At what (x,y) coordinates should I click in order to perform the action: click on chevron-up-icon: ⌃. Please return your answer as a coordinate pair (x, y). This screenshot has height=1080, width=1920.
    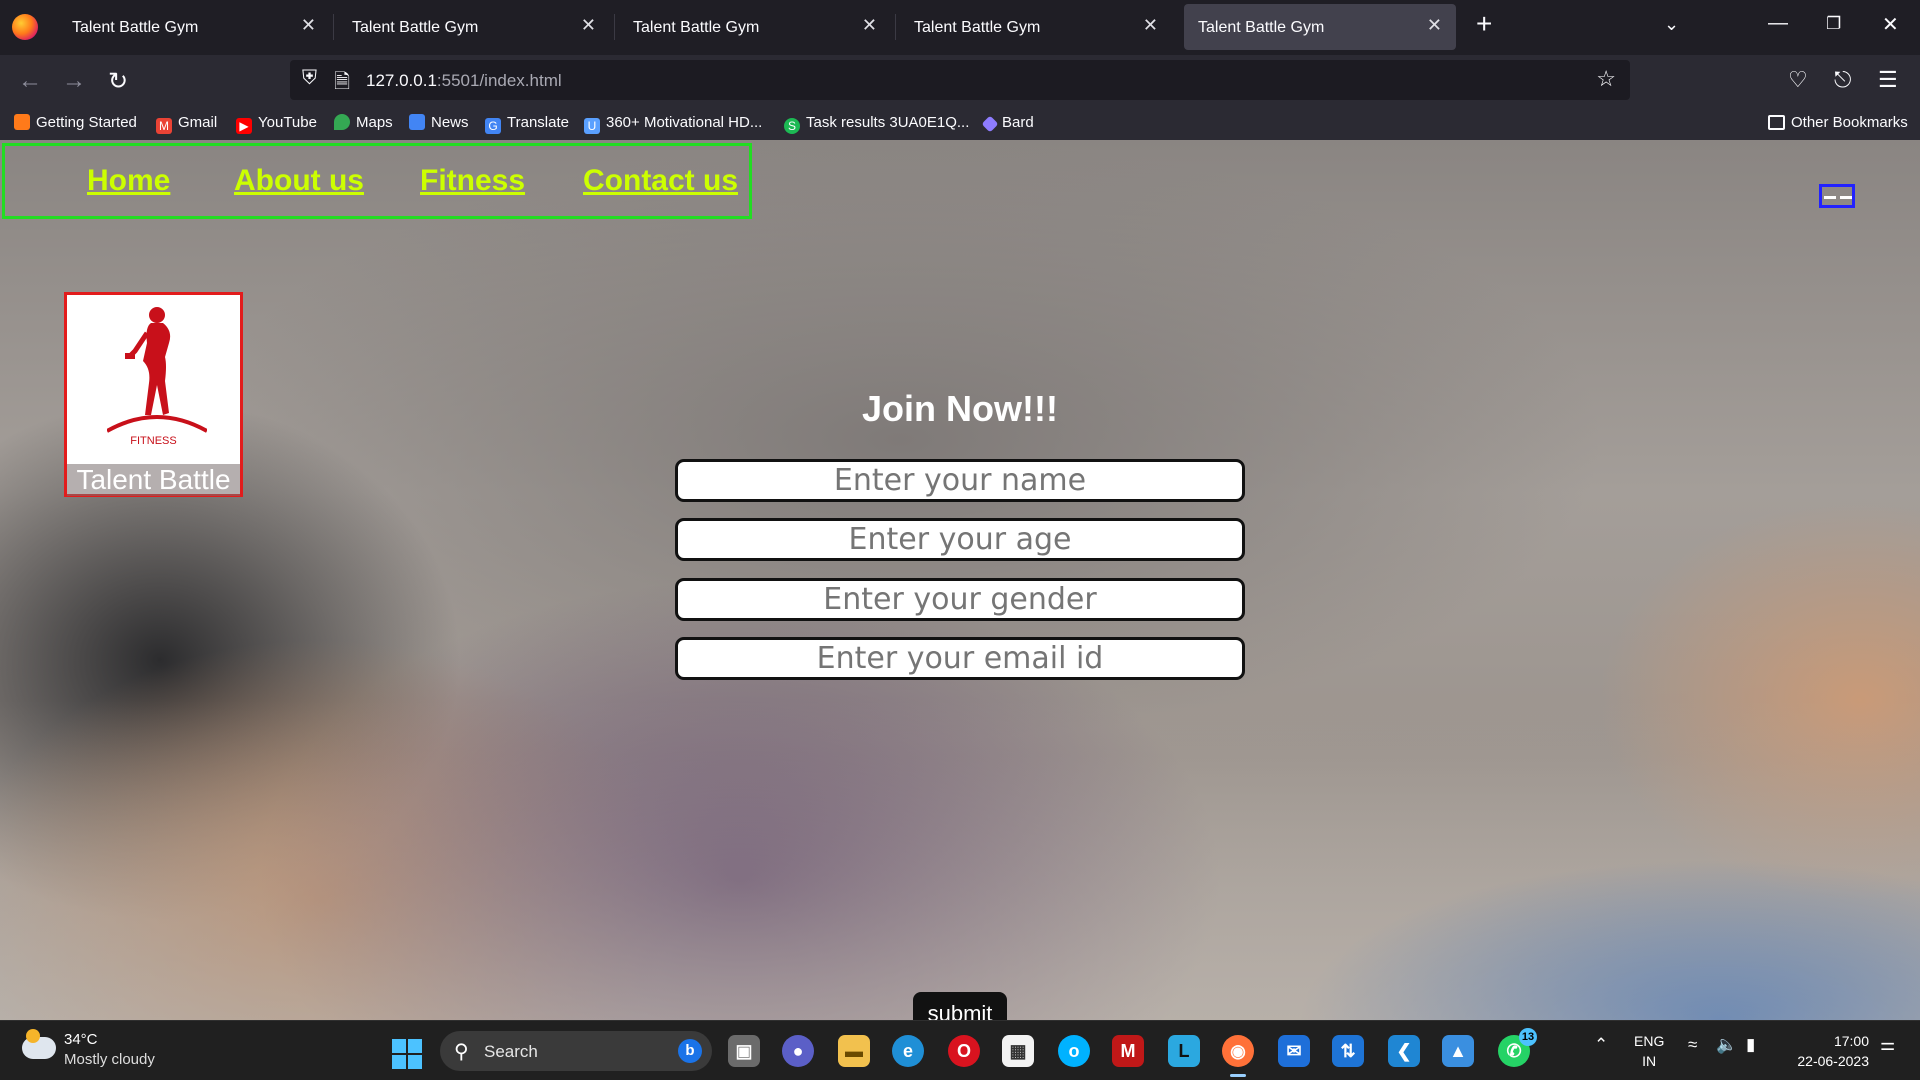
    Looking at the image, I should click on (1601, 1045).